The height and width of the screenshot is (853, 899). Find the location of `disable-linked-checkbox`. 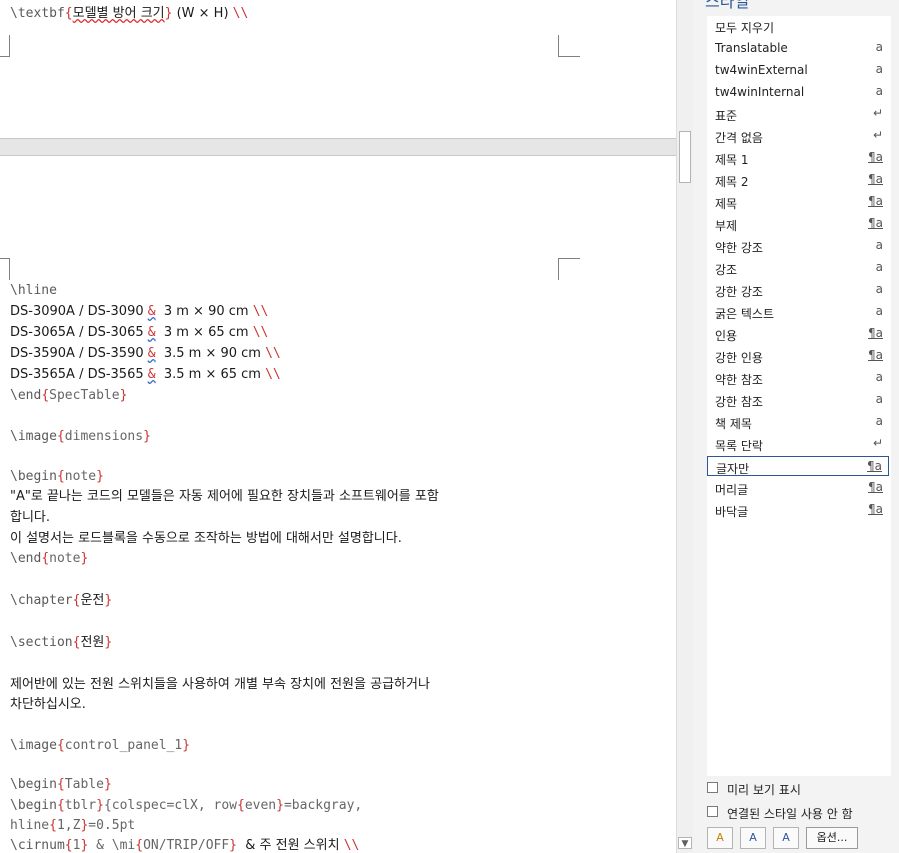

disable-linked-checkbox is located at coordinates (712, 811).